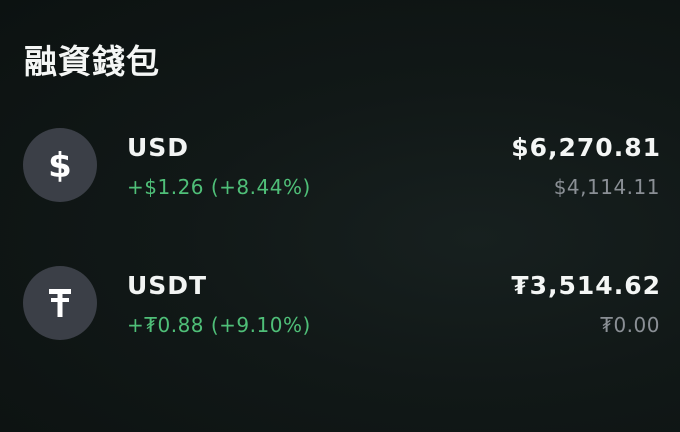 Image resolution: width=680 pixels, height=432 pixels. I want to click on wallet-balance: $6,270.81, so click(586, 147).